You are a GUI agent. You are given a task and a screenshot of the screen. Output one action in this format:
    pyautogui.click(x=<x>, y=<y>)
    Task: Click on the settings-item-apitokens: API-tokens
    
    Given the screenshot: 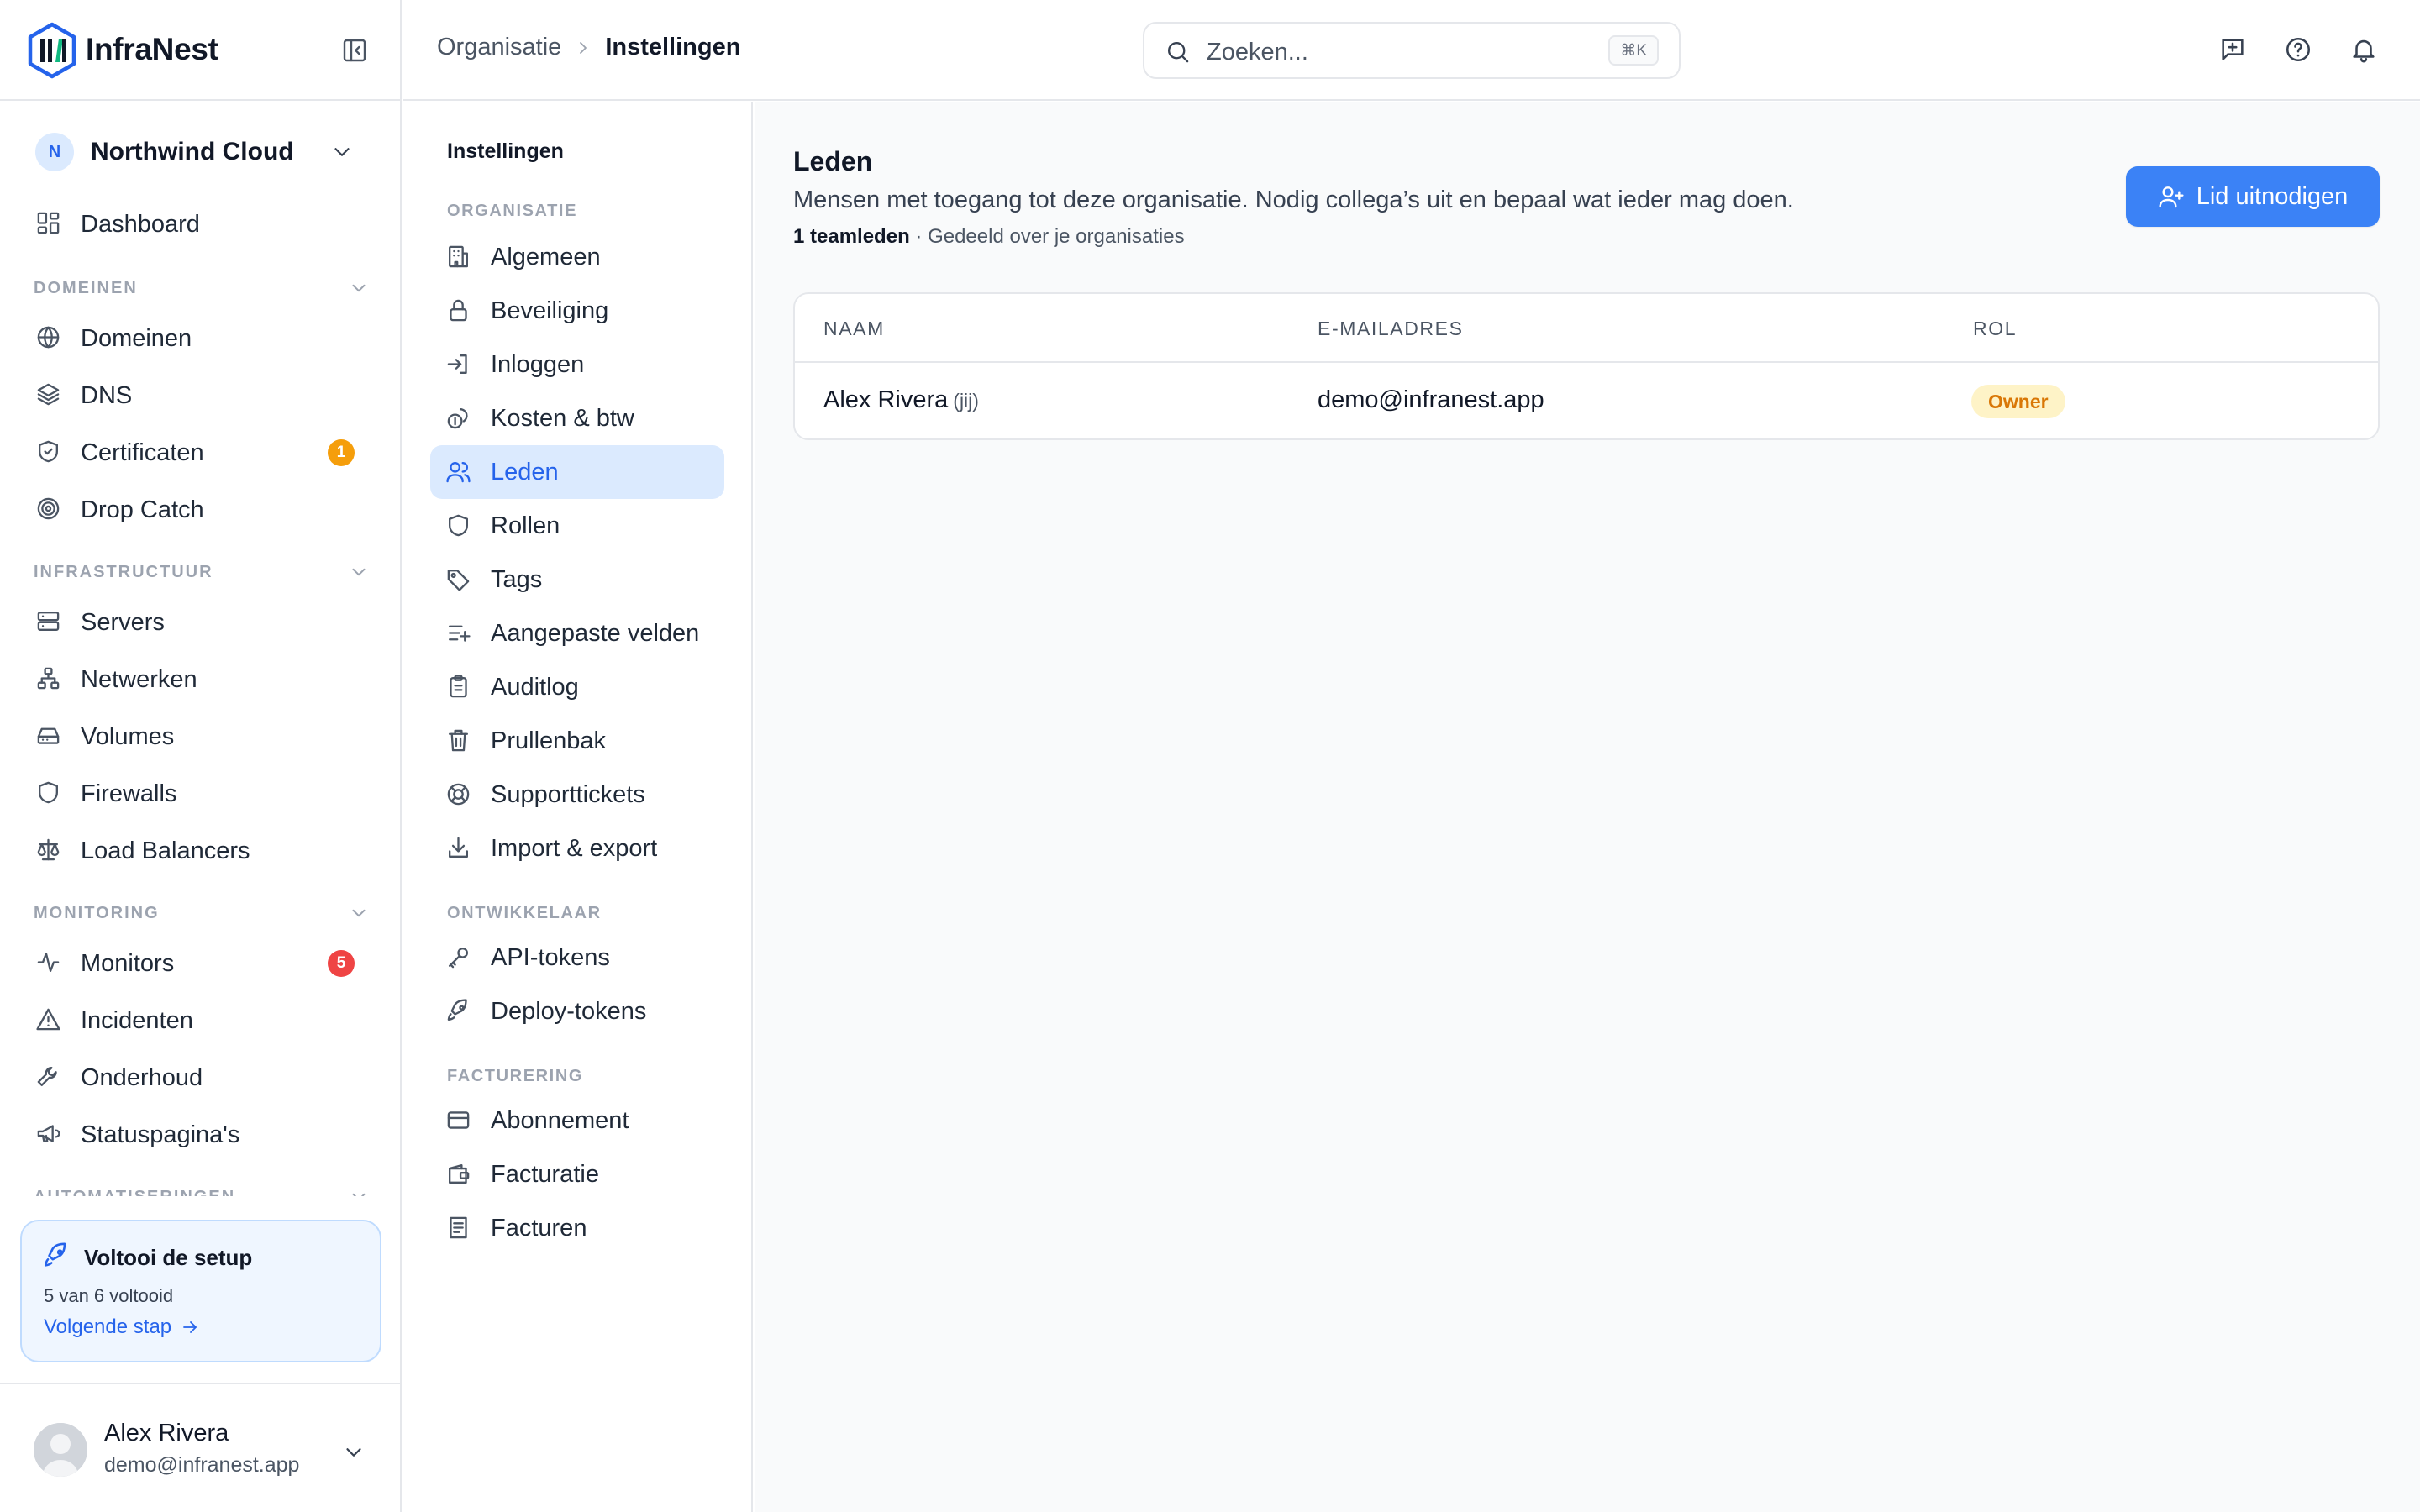 What is the action you would take?
    pyautogui.click(x=577, y=957)
    